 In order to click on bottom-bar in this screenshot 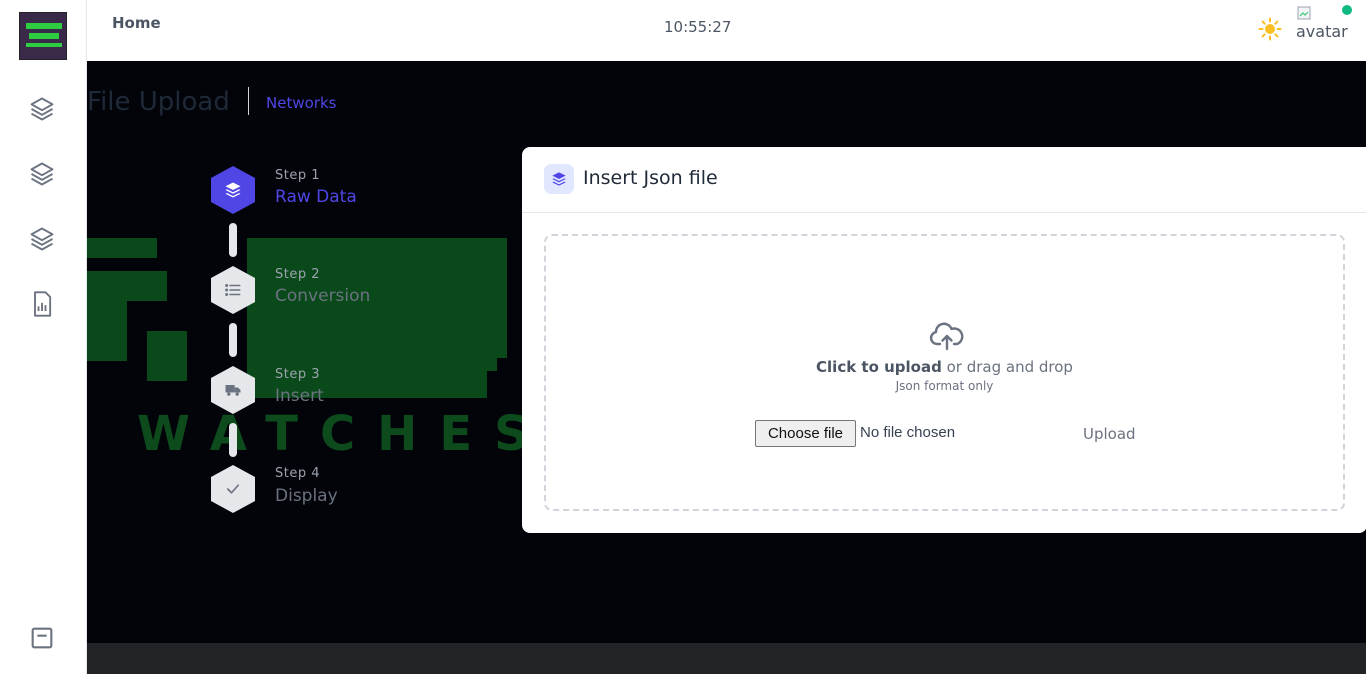, I will do `click(726, 658)`.